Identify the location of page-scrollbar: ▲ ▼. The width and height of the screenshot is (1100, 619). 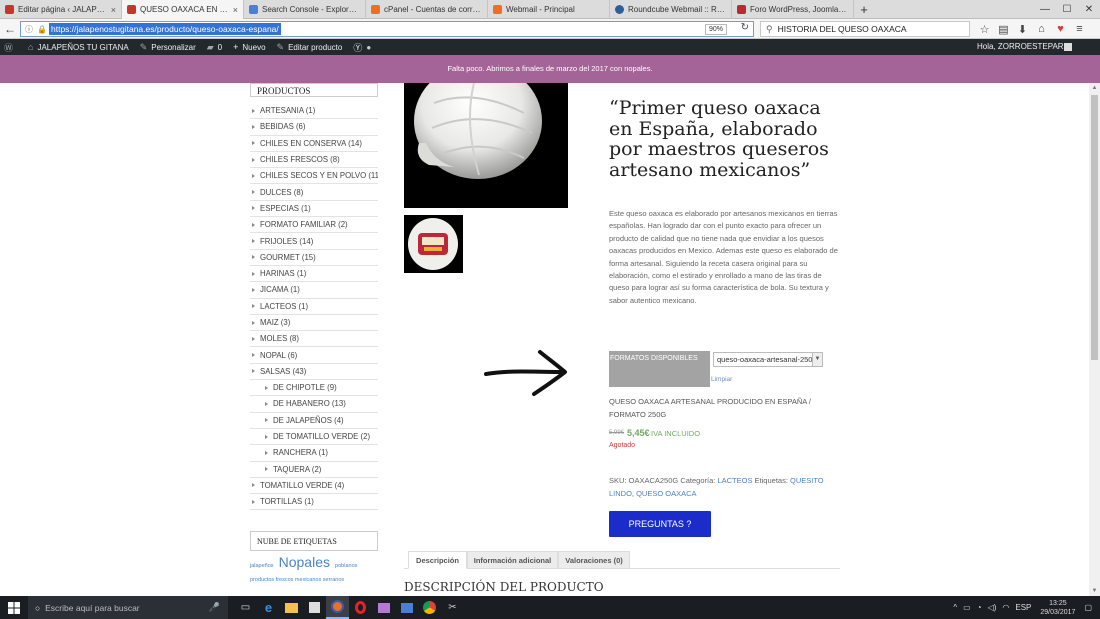
(1094, 339).